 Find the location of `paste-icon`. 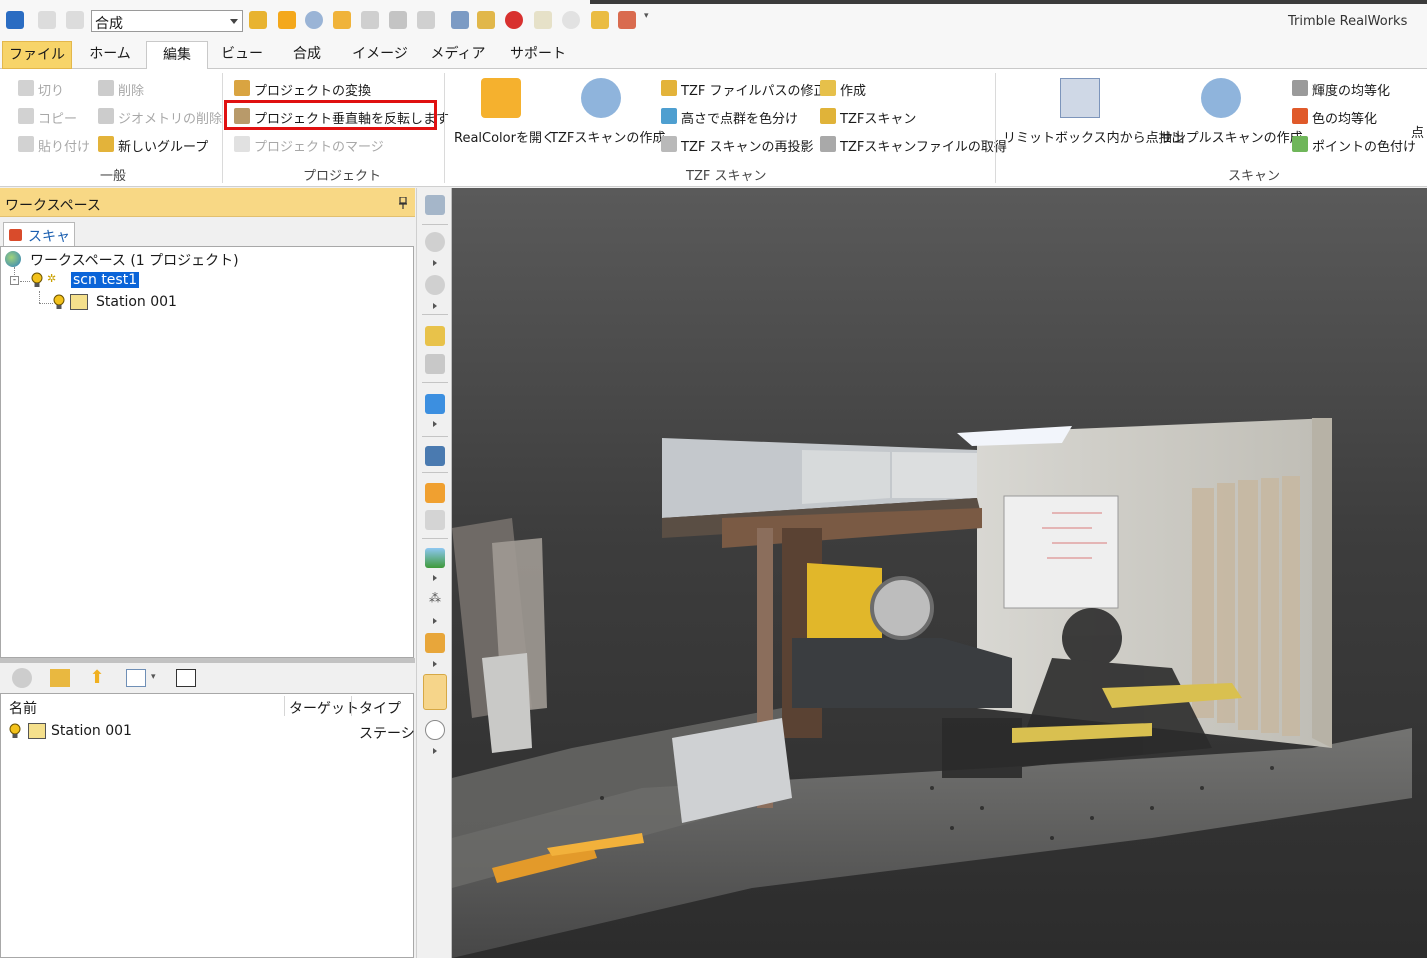

paste-icon is located at coordinates (26, 144).